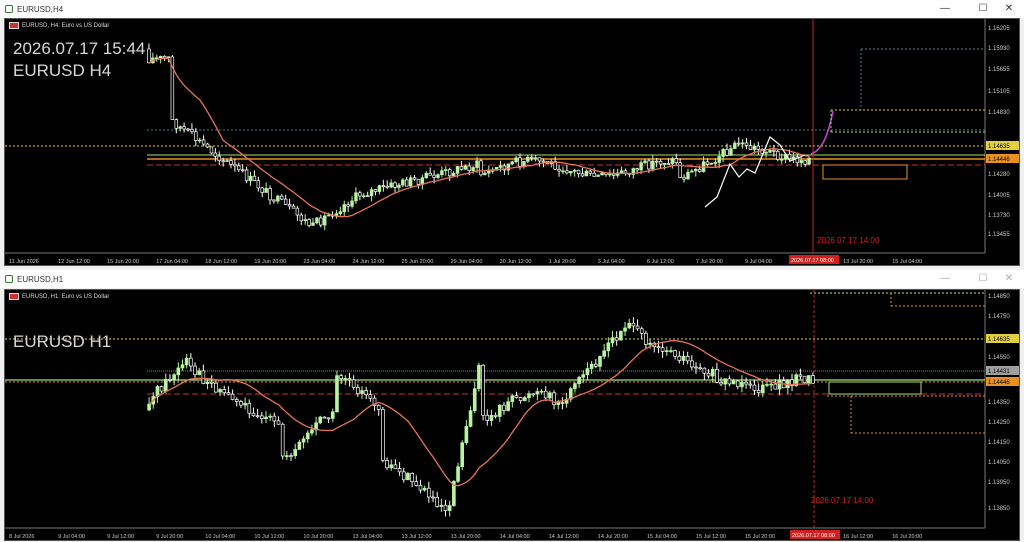 The height and width of the screenshot is (542, 1024). Describe the element at coordinates (512, 9) in the screenshot. I see `h4-titlebar: EURUSD,H4 — ☐ ✕` at that location.